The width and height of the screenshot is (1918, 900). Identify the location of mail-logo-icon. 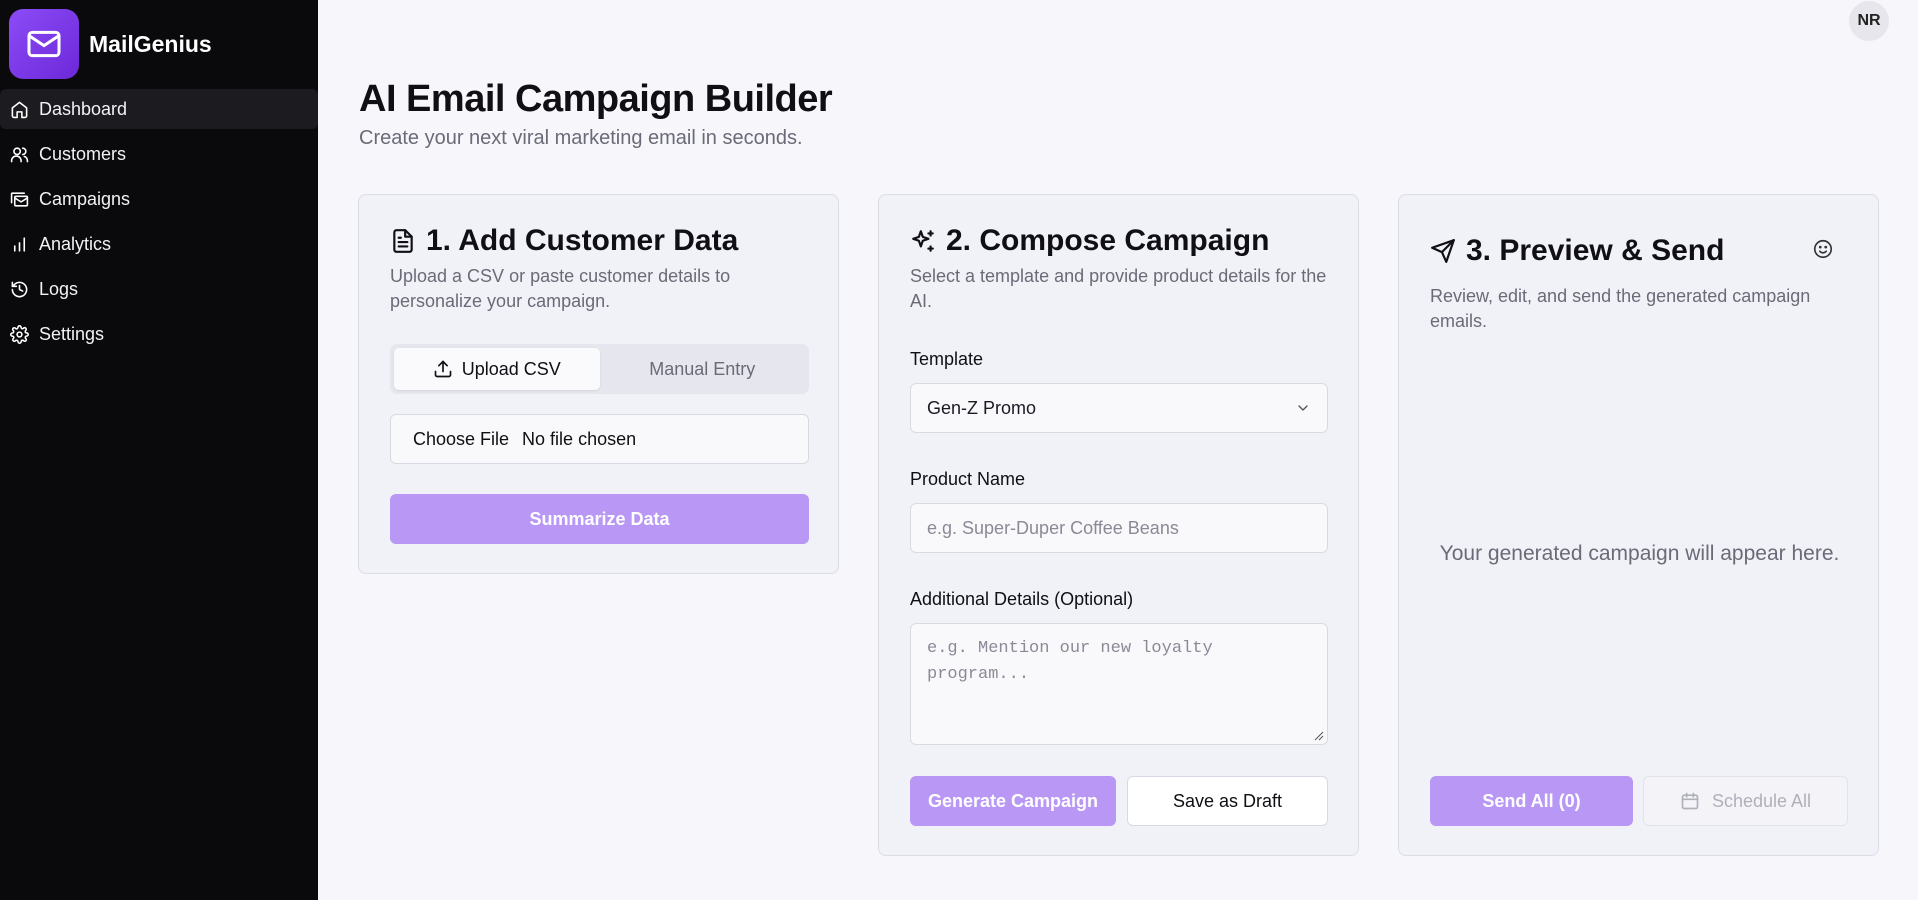
(44, 44).